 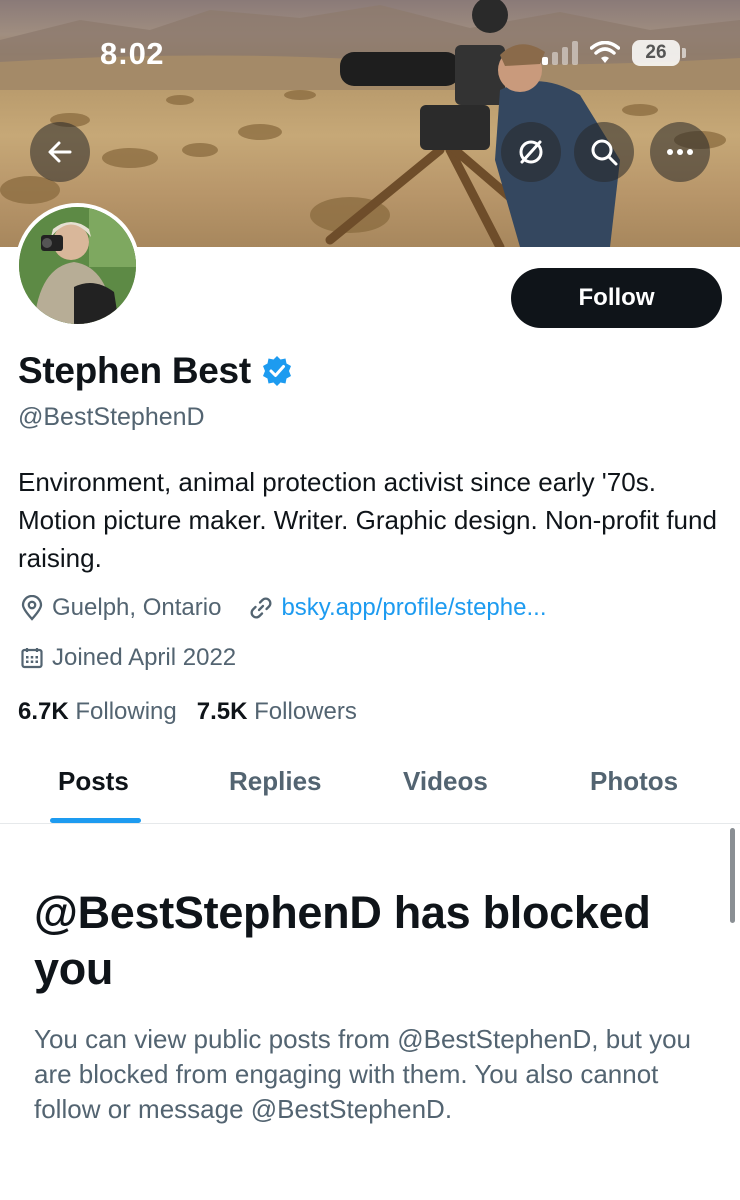 I want to click on display-name: Stephen Best, so click(x=134, y=370).